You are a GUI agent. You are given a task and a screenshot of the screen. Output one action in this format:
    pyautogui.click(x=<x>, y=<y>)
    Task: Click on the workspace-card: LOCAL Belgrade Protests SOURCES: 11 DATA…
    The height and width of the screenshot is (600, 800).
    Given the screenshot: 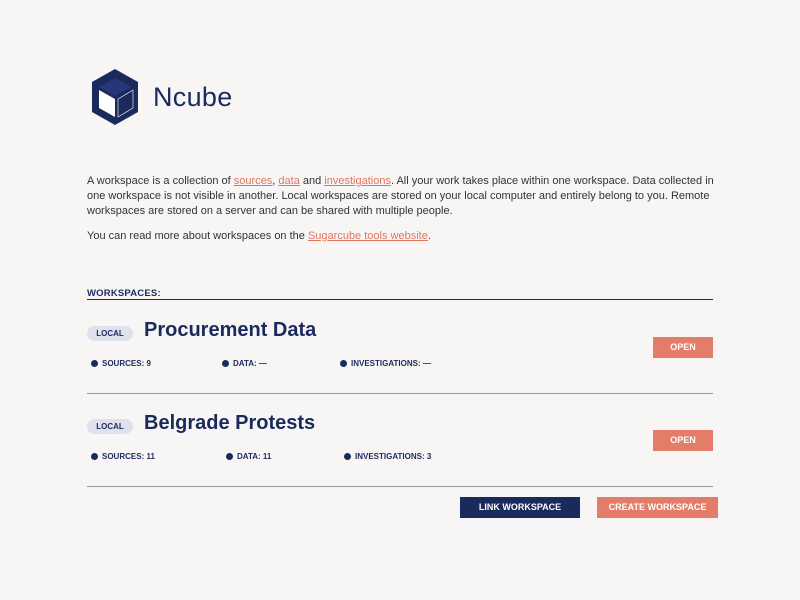 What is the action you would take?
    pyautogui.click(x=400, y=443)
    